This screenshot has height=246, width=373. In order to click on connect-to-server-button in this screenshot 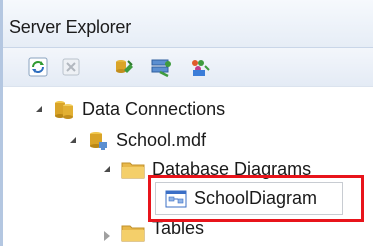, I will do `click(161, 67)`.